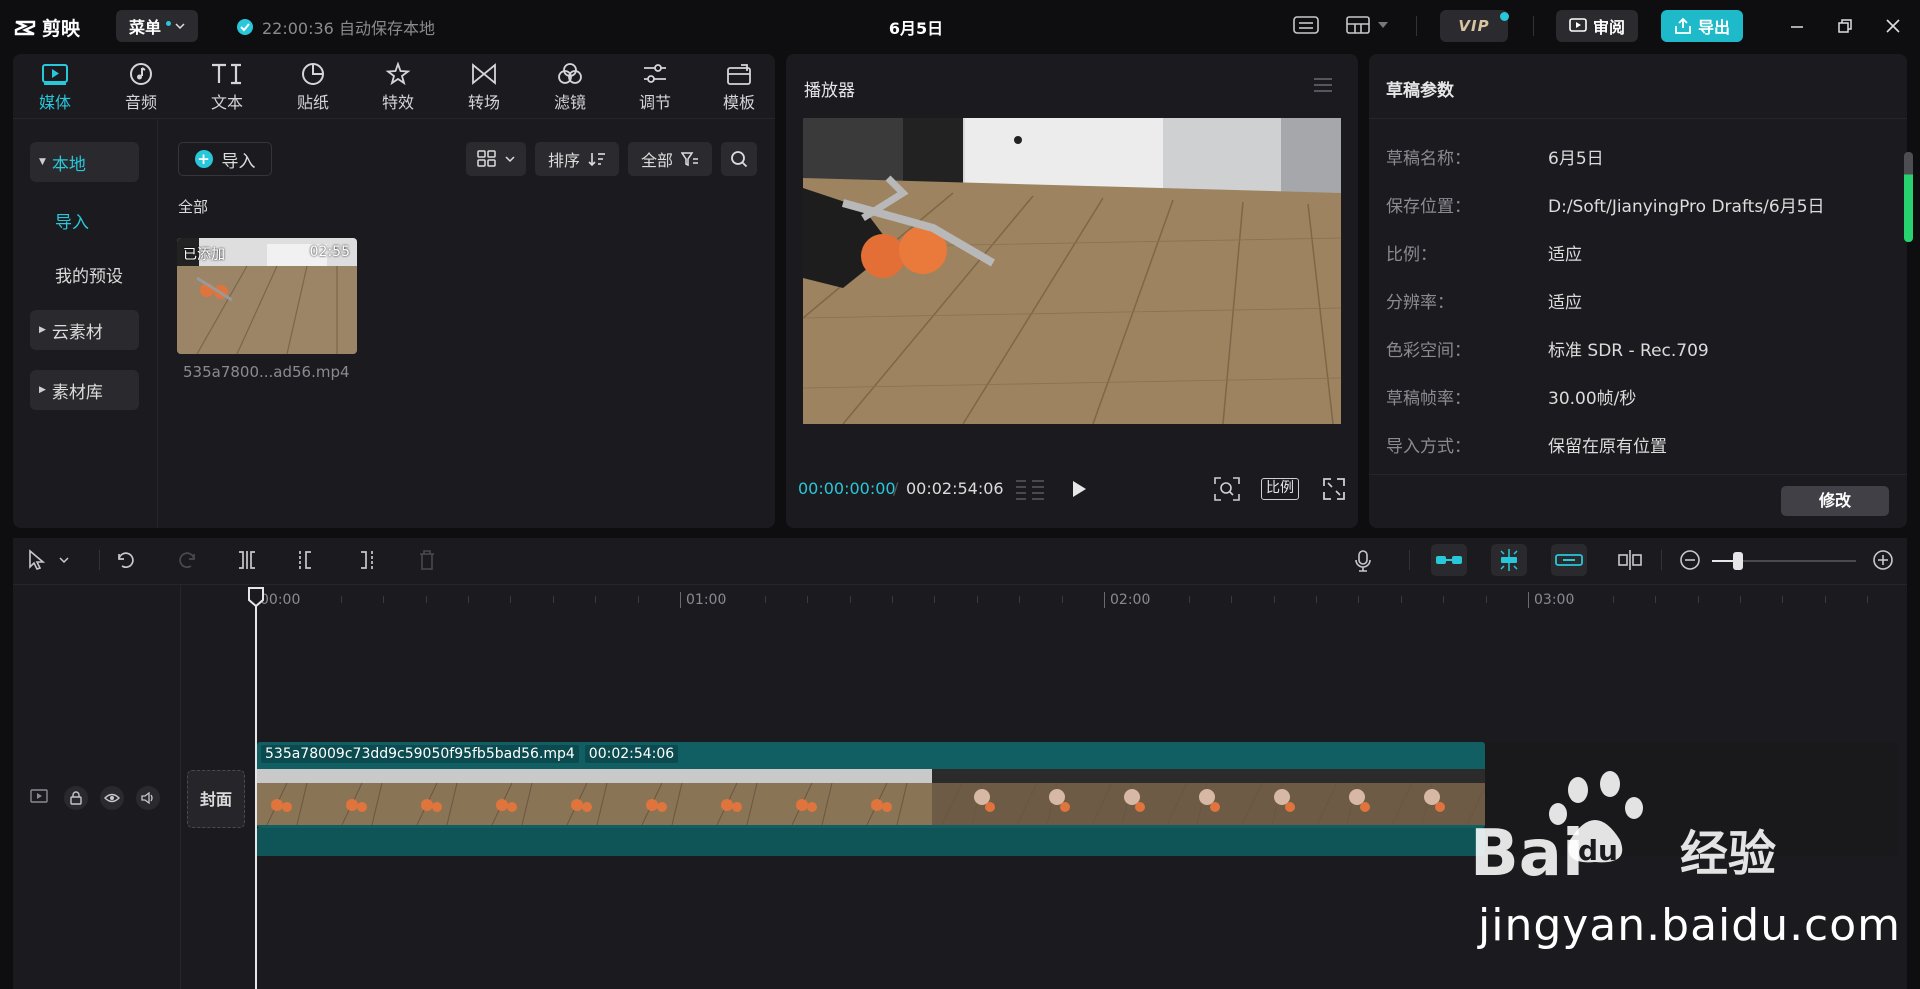 Image resolution: width=1920 pixels, height=989 pixels. Describe the element at coordinates (1790, 561) in the screenshot. I see `zoom-slider-track` at that location.